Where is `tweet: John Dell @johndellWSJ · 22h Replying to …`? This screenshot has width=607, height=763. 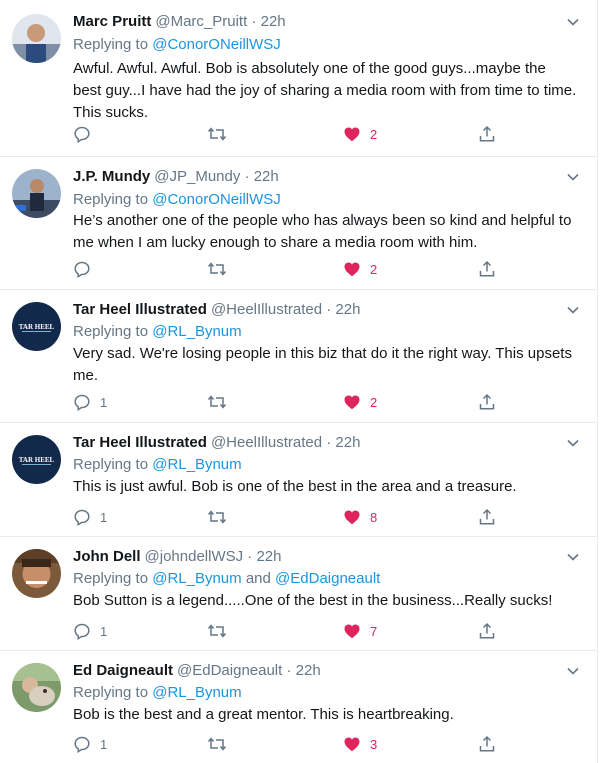 tweet: John Dell @johndellWSJ · 22h Replying to … is located at coordinates (299, 594).